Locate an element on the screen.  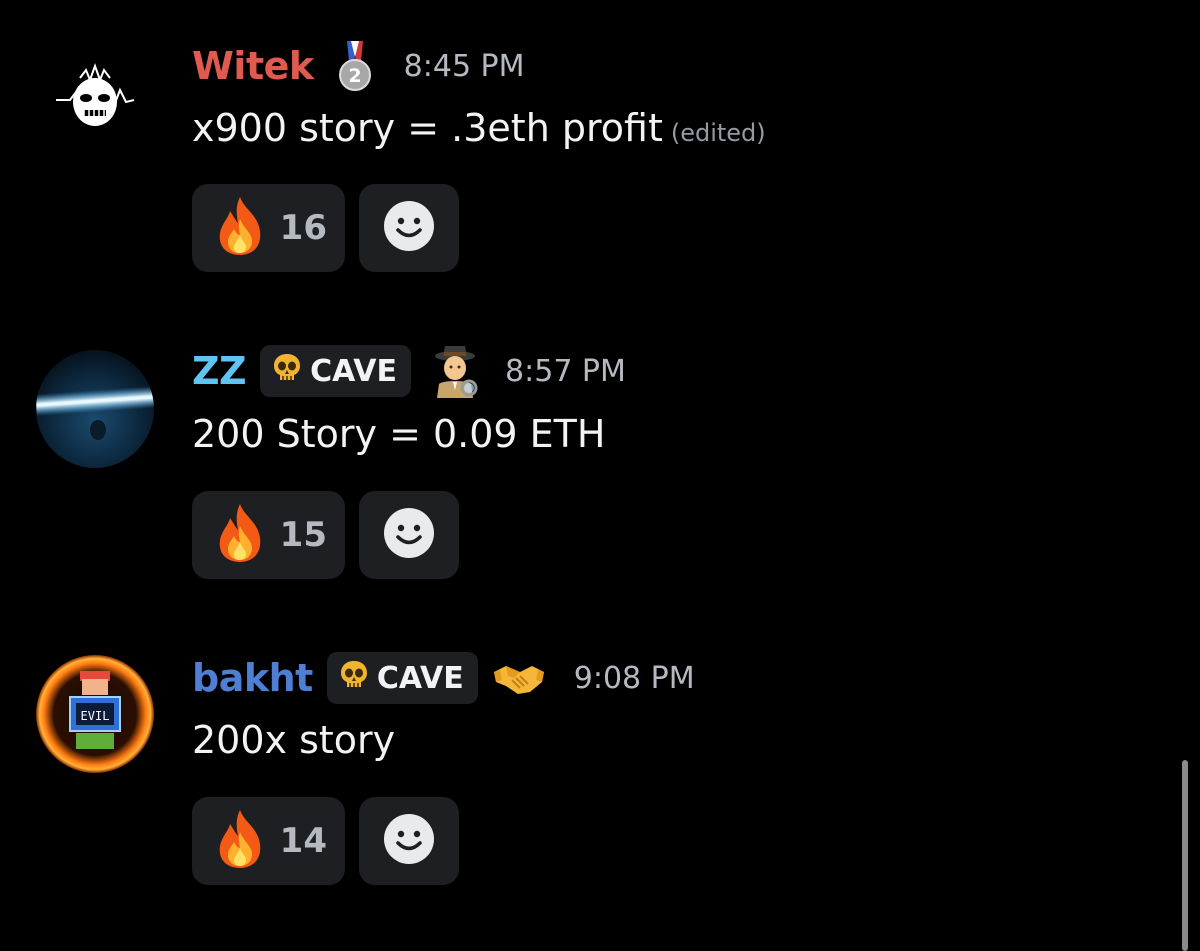
avatar: EVIL is located at coordinates (95, 714).